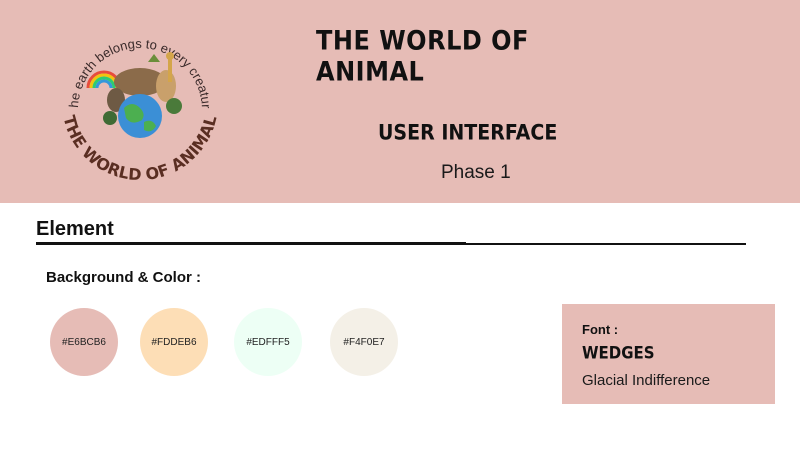 The width and height of the screenshot is (800, 449). I want to click on swatch-hex-label: #FDDEB6, so click(174, 342).